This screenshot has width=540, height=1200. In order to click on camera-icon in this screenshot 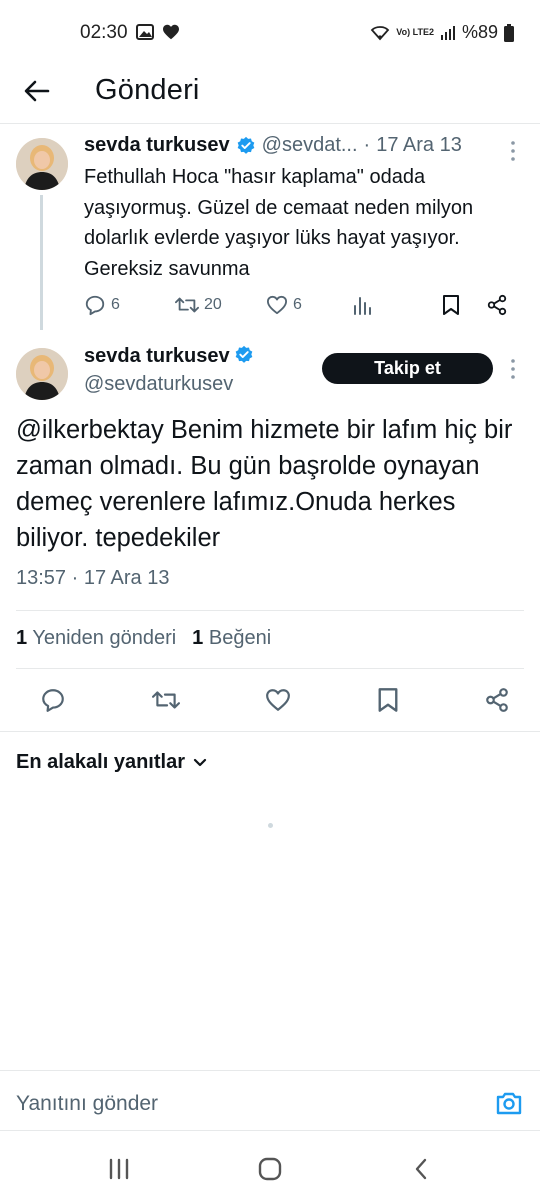, I will do `click(509, 1103)`.